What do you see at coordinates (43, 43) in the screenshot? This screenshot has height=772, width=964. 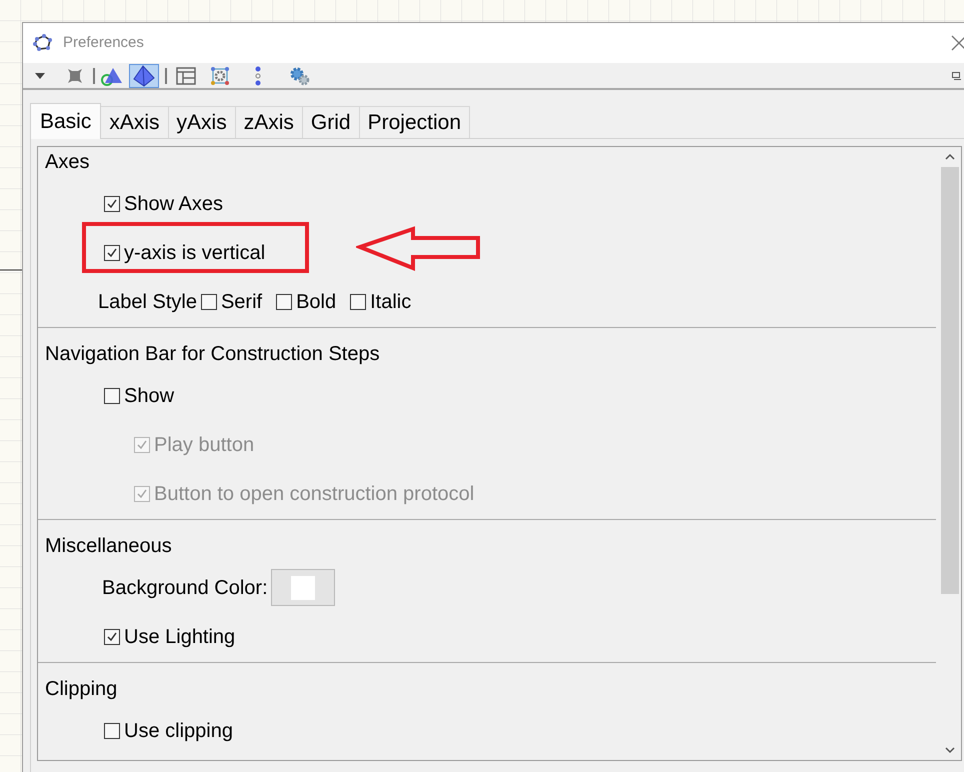 I see `polygon-icon` at bounding box center [43, 43].